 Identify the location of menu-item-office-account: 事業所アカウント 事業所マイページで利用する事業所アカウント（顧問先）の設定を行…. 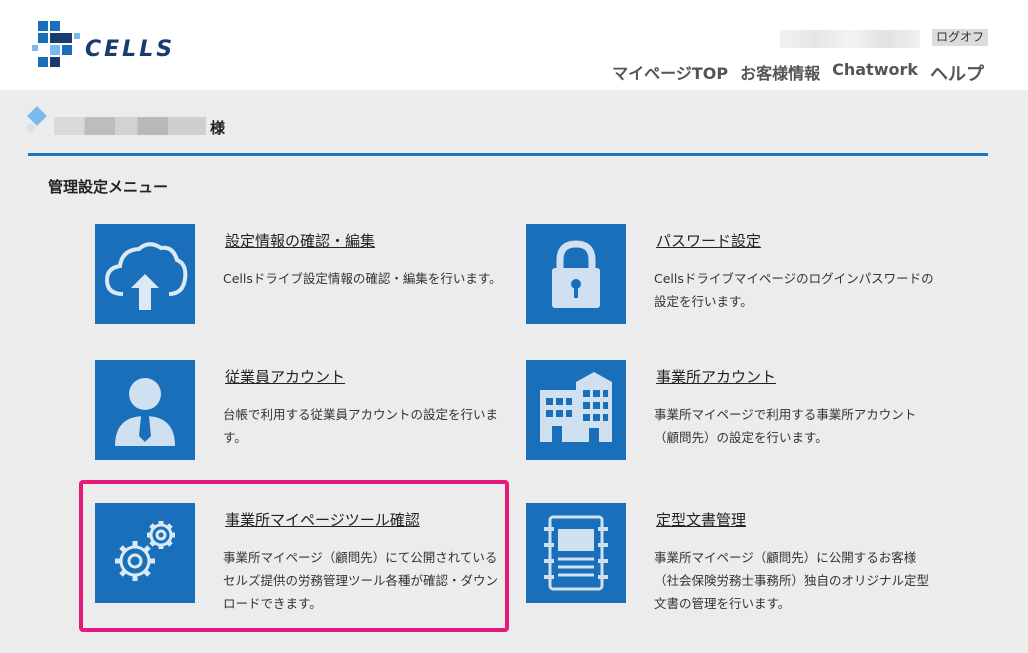
(736, 410).